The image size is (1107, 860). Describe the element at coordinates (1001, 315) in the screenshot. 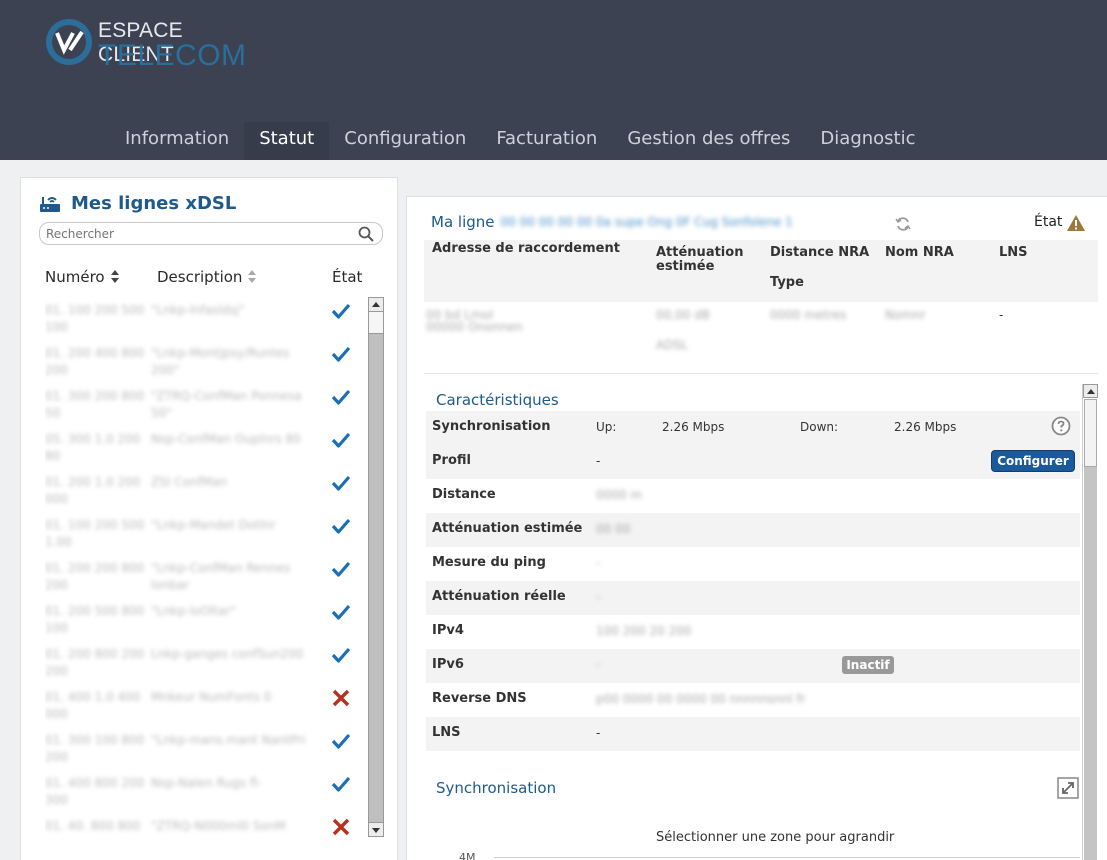

I see `value-lns: -` at that location.